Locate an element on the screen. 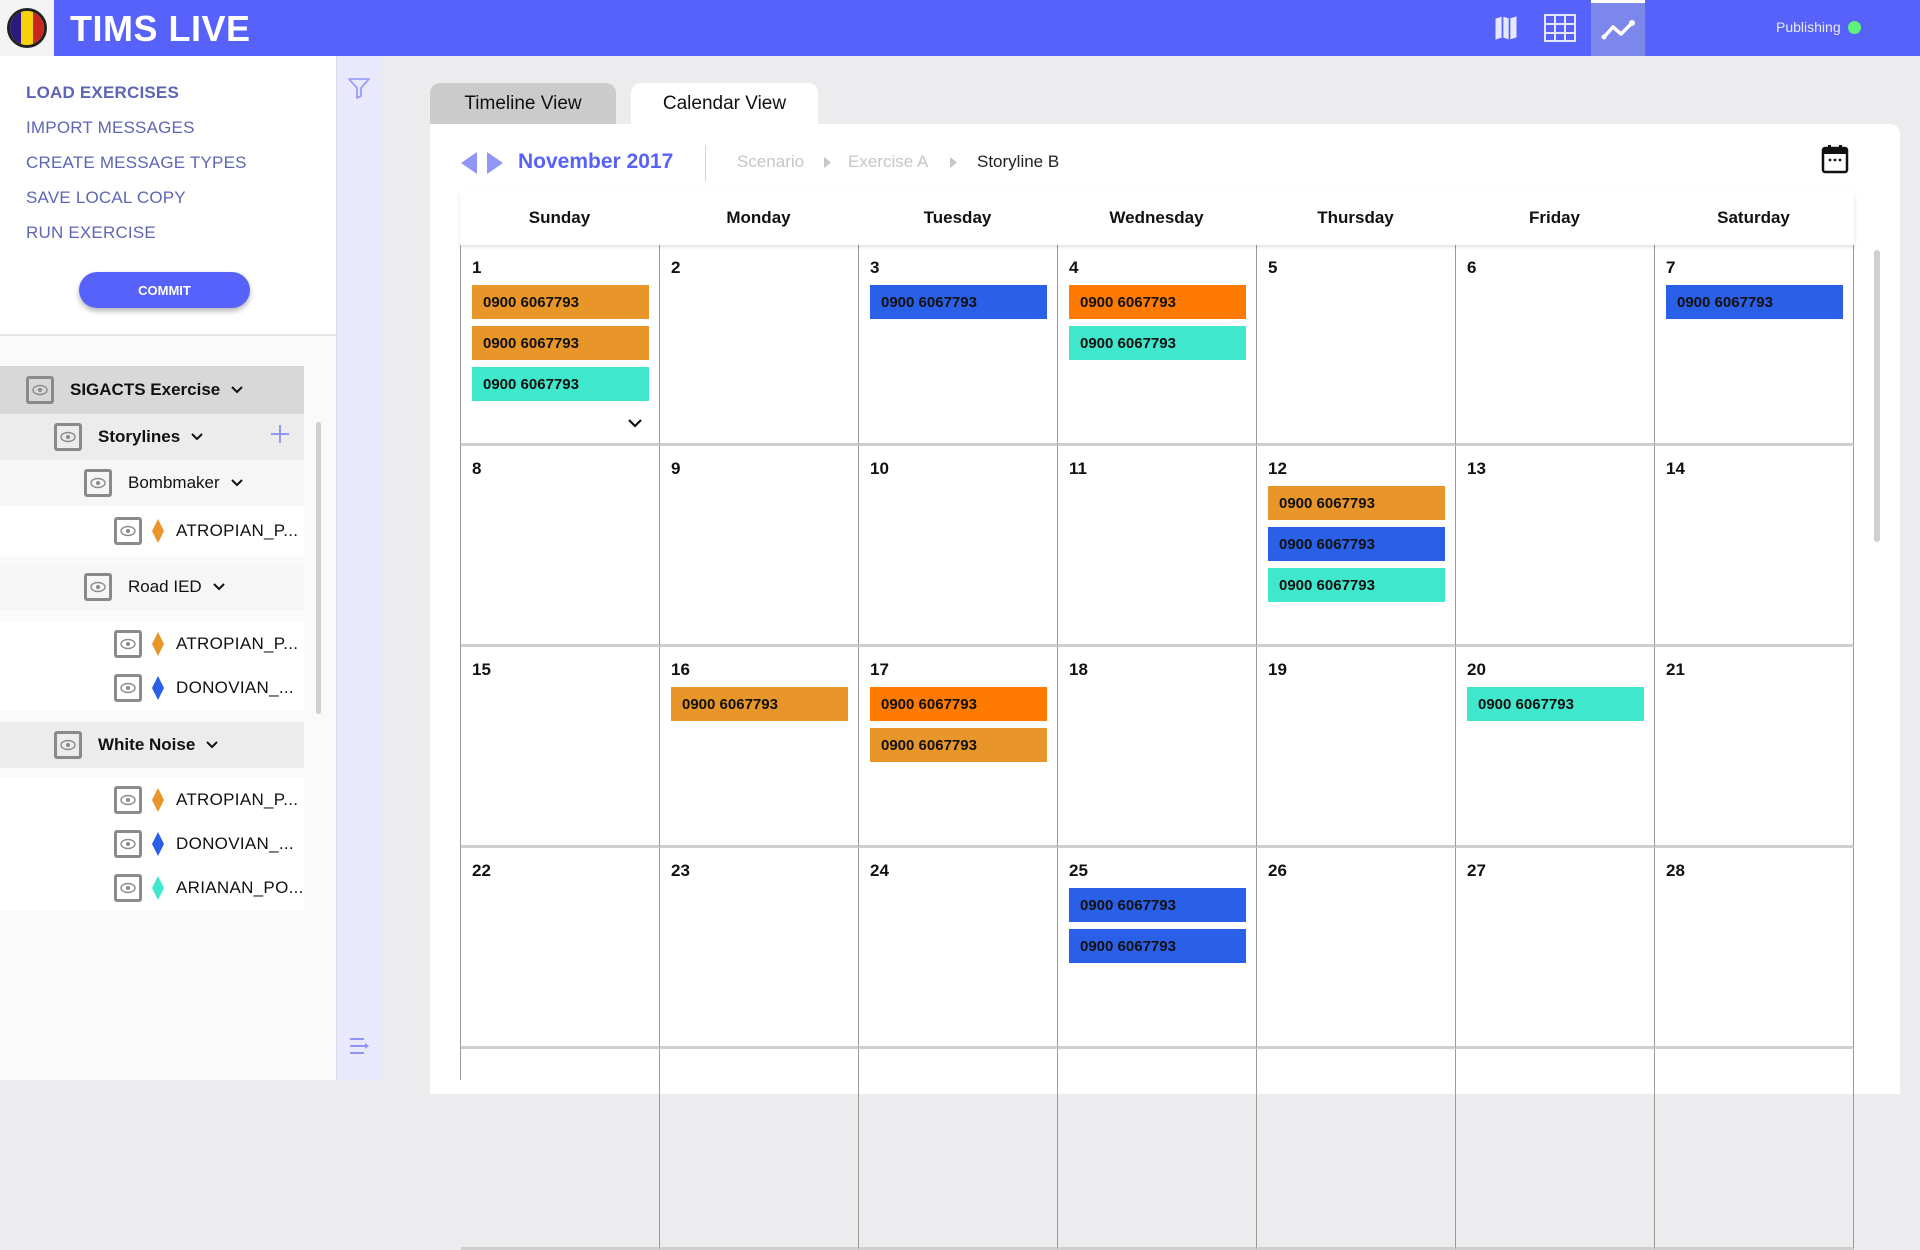  calendar-day-cell: 19 is located at coordinates (1356, 747).